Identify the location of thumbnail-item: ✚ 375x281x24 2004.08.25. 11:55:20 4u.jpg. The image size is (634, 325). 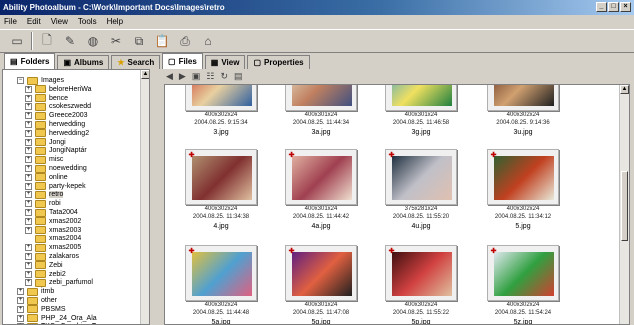
(421, 193).